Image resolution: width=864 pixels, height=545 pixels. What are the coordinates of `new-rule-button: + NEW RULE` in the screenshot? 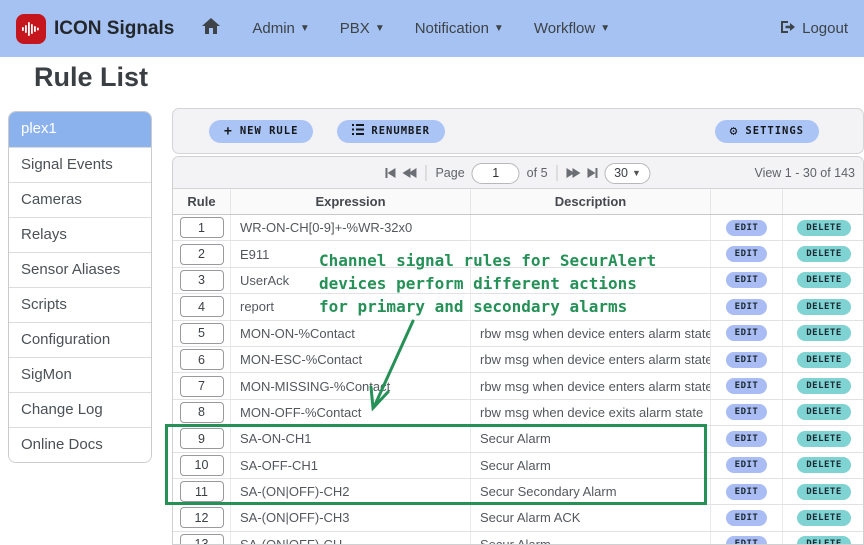 It's located at (261, 131).